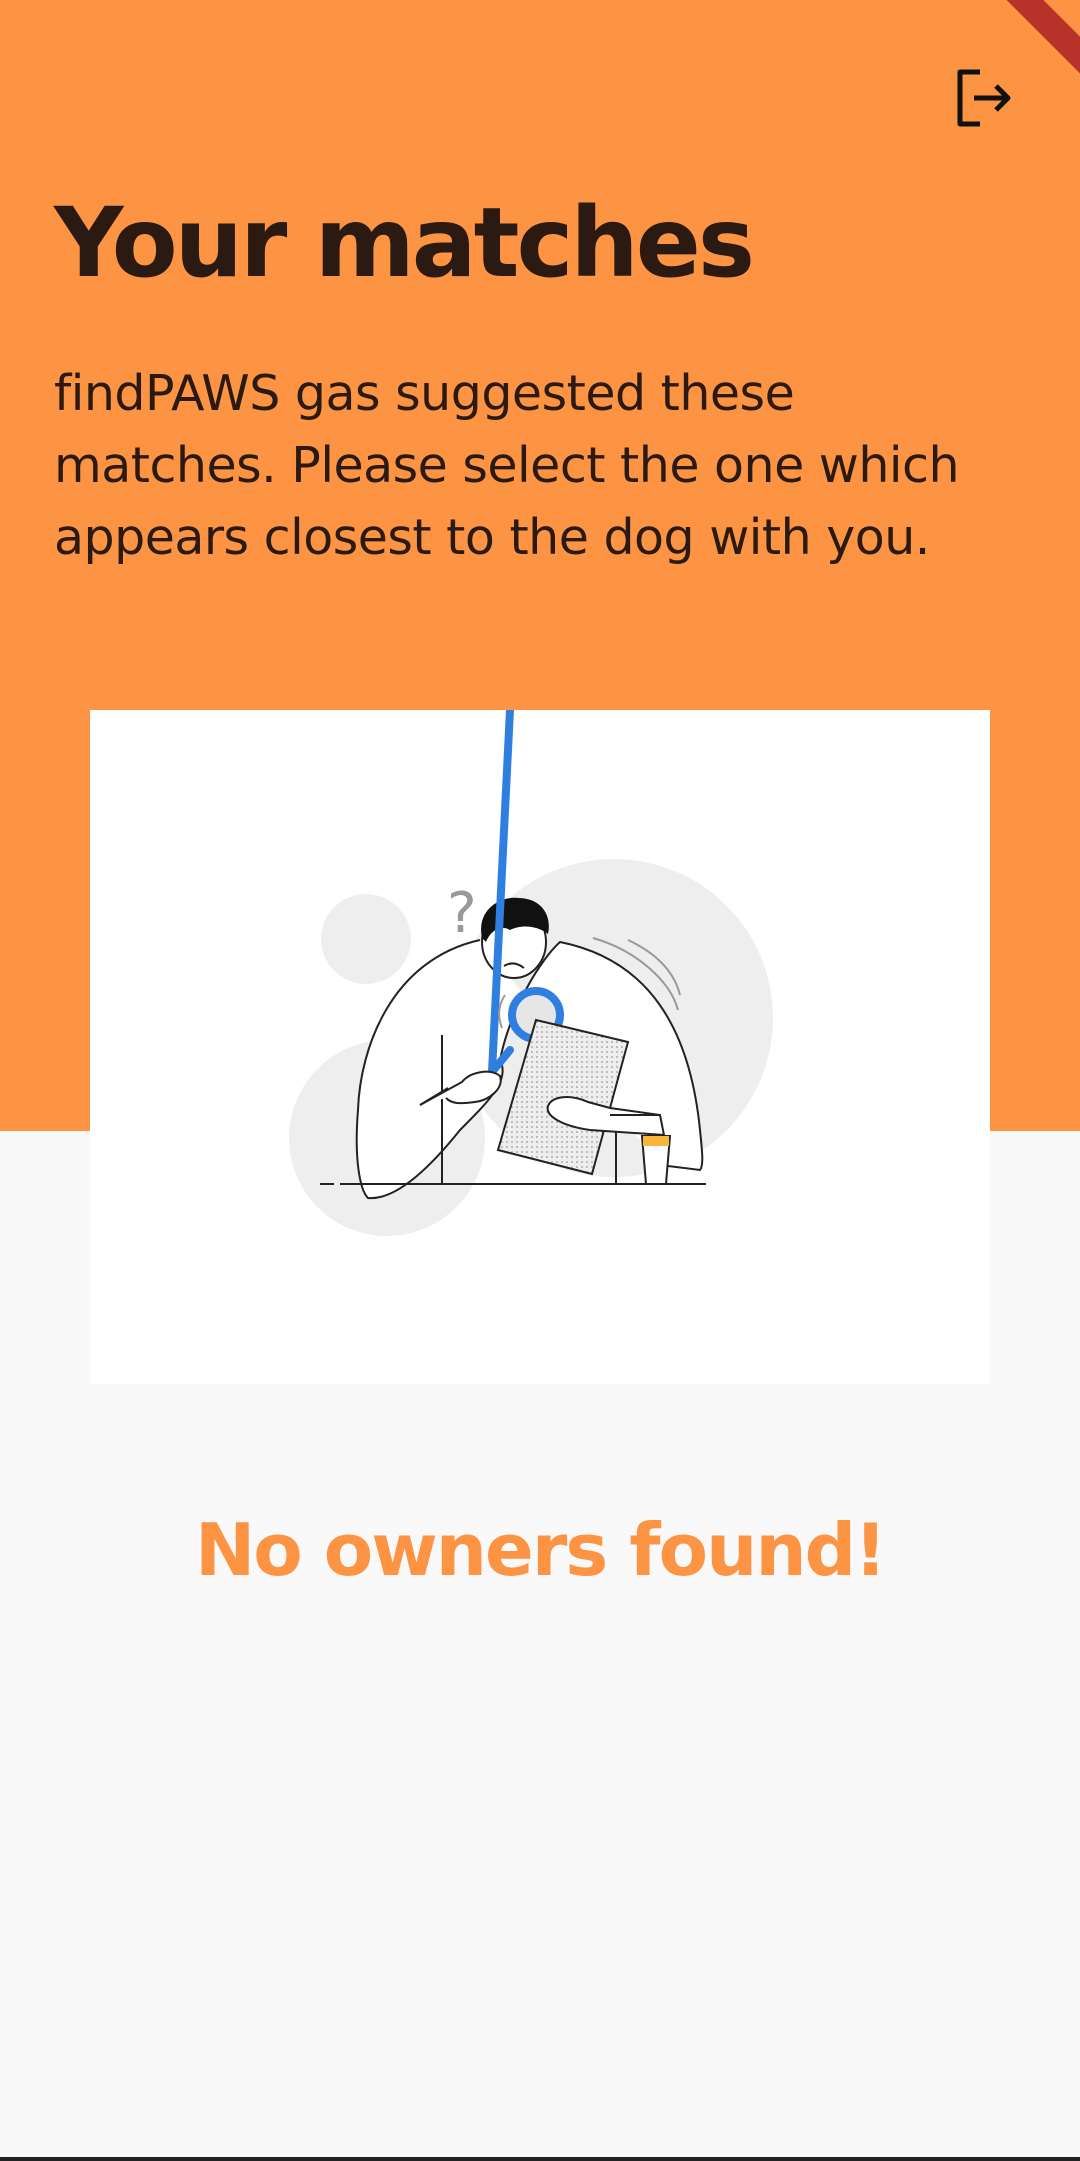  I want to click on person-searching-illustration: ?, so click(531, 973).